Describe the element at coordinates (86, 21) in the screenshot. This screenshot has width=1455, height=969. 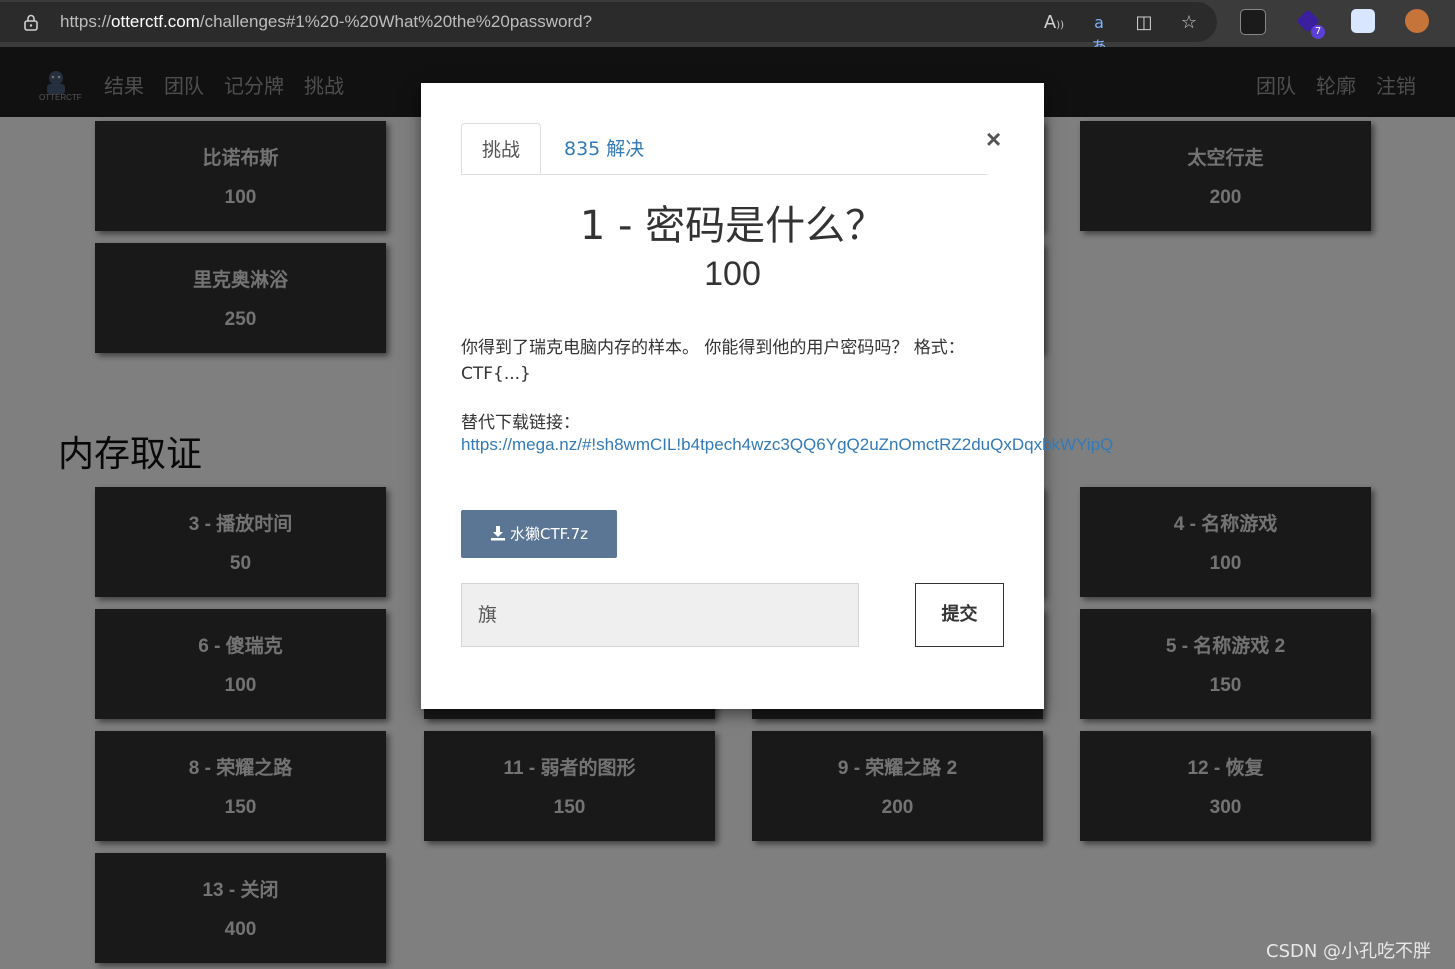
I see `url-scheme: https://` at that location.